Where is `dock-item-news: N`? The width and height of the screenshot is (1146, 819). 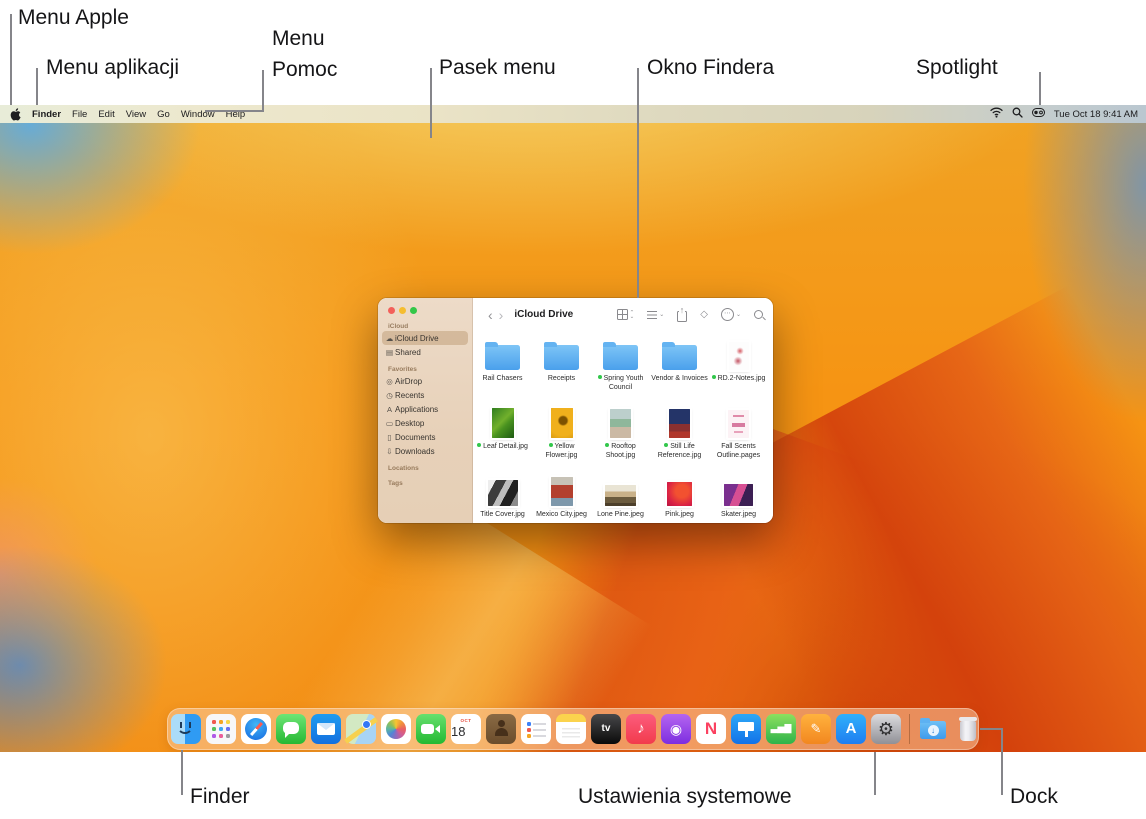
dock-item-news: N is located at coordinates (711, 729).